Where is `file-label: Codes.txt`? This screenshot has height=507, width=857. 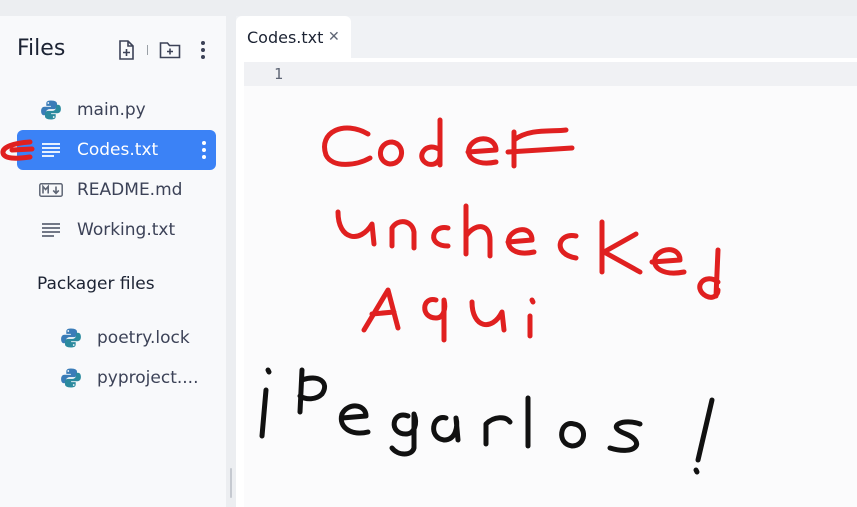 file-label: Codes.txt is located at coordinates (118, 150).